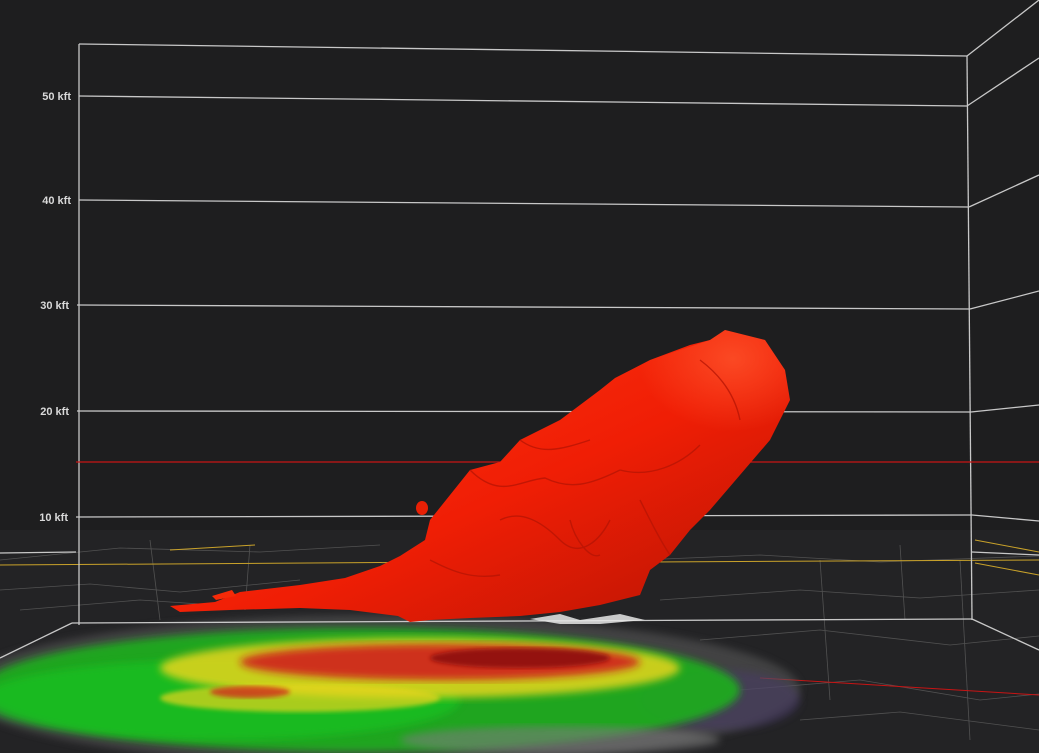 This screenshot has width=1039, height=753. Describe the element at coordinates (1002, 28) in the screenshot. I see `box-back-top-edge` at that location.